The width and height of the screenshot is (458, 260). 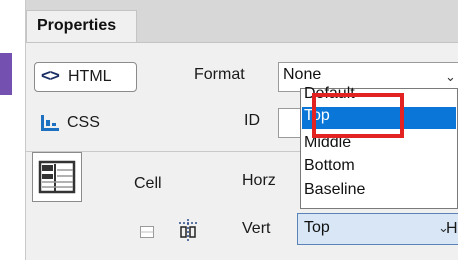 What do you see at coordinates (90, 76) in the screenshot?
I see `html-mode-label: HTML` at bounding box center [90, 76].